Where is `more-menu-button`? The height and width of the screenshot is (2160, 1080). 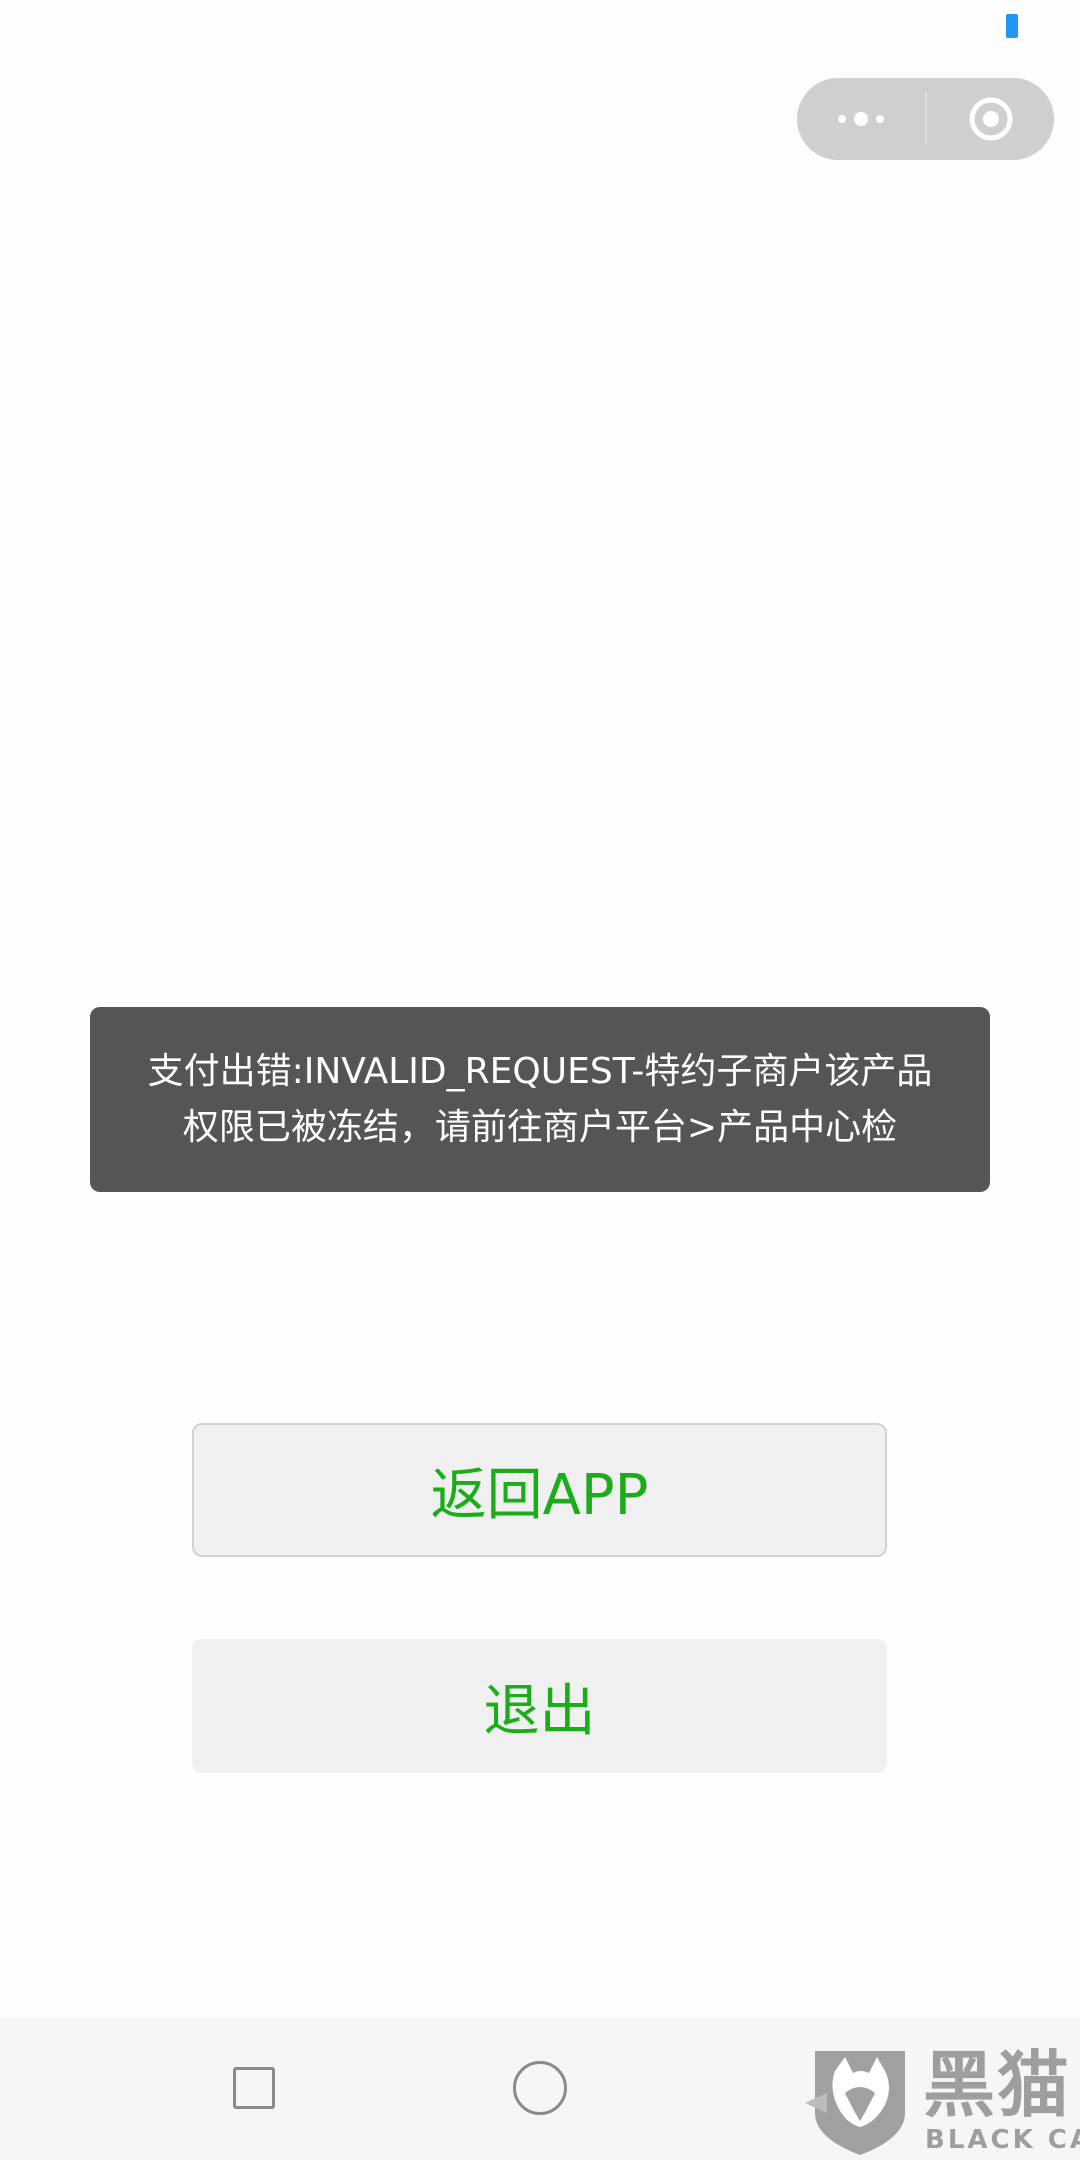
more-menu-button is located at coordinates (861, 119).